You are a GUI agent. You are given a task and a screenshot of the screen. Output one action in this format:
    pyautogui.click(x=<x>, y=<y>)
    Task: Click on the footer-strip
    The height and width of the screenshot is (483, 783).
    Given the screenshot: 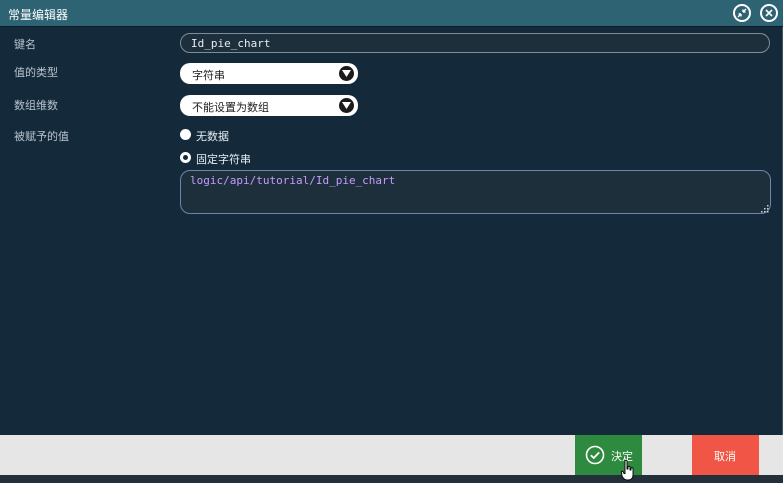 What is the action you would take?
    pyautogui.click(x=391, y=479)
    